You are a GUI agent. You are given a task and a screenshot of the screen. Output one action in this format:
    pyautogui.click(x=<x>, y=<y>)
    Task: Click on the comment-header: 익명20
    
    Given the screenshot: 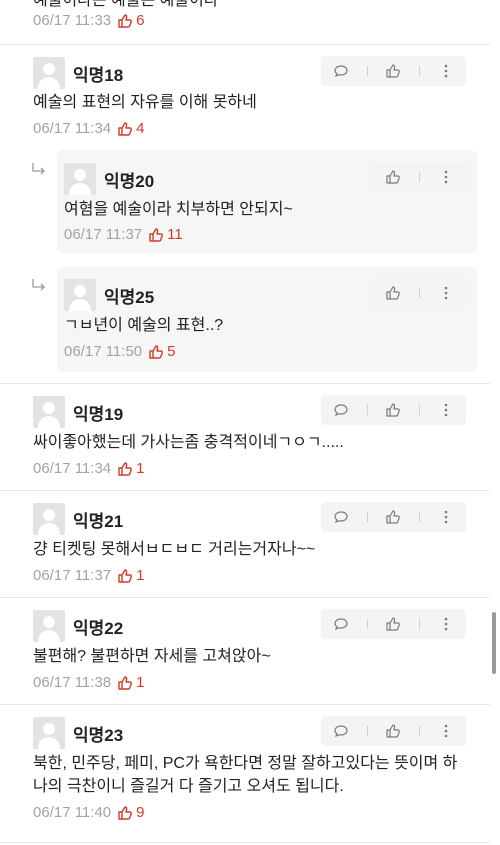 What is the action you would take?
    pyautogui.click(x=109, y=179)
    